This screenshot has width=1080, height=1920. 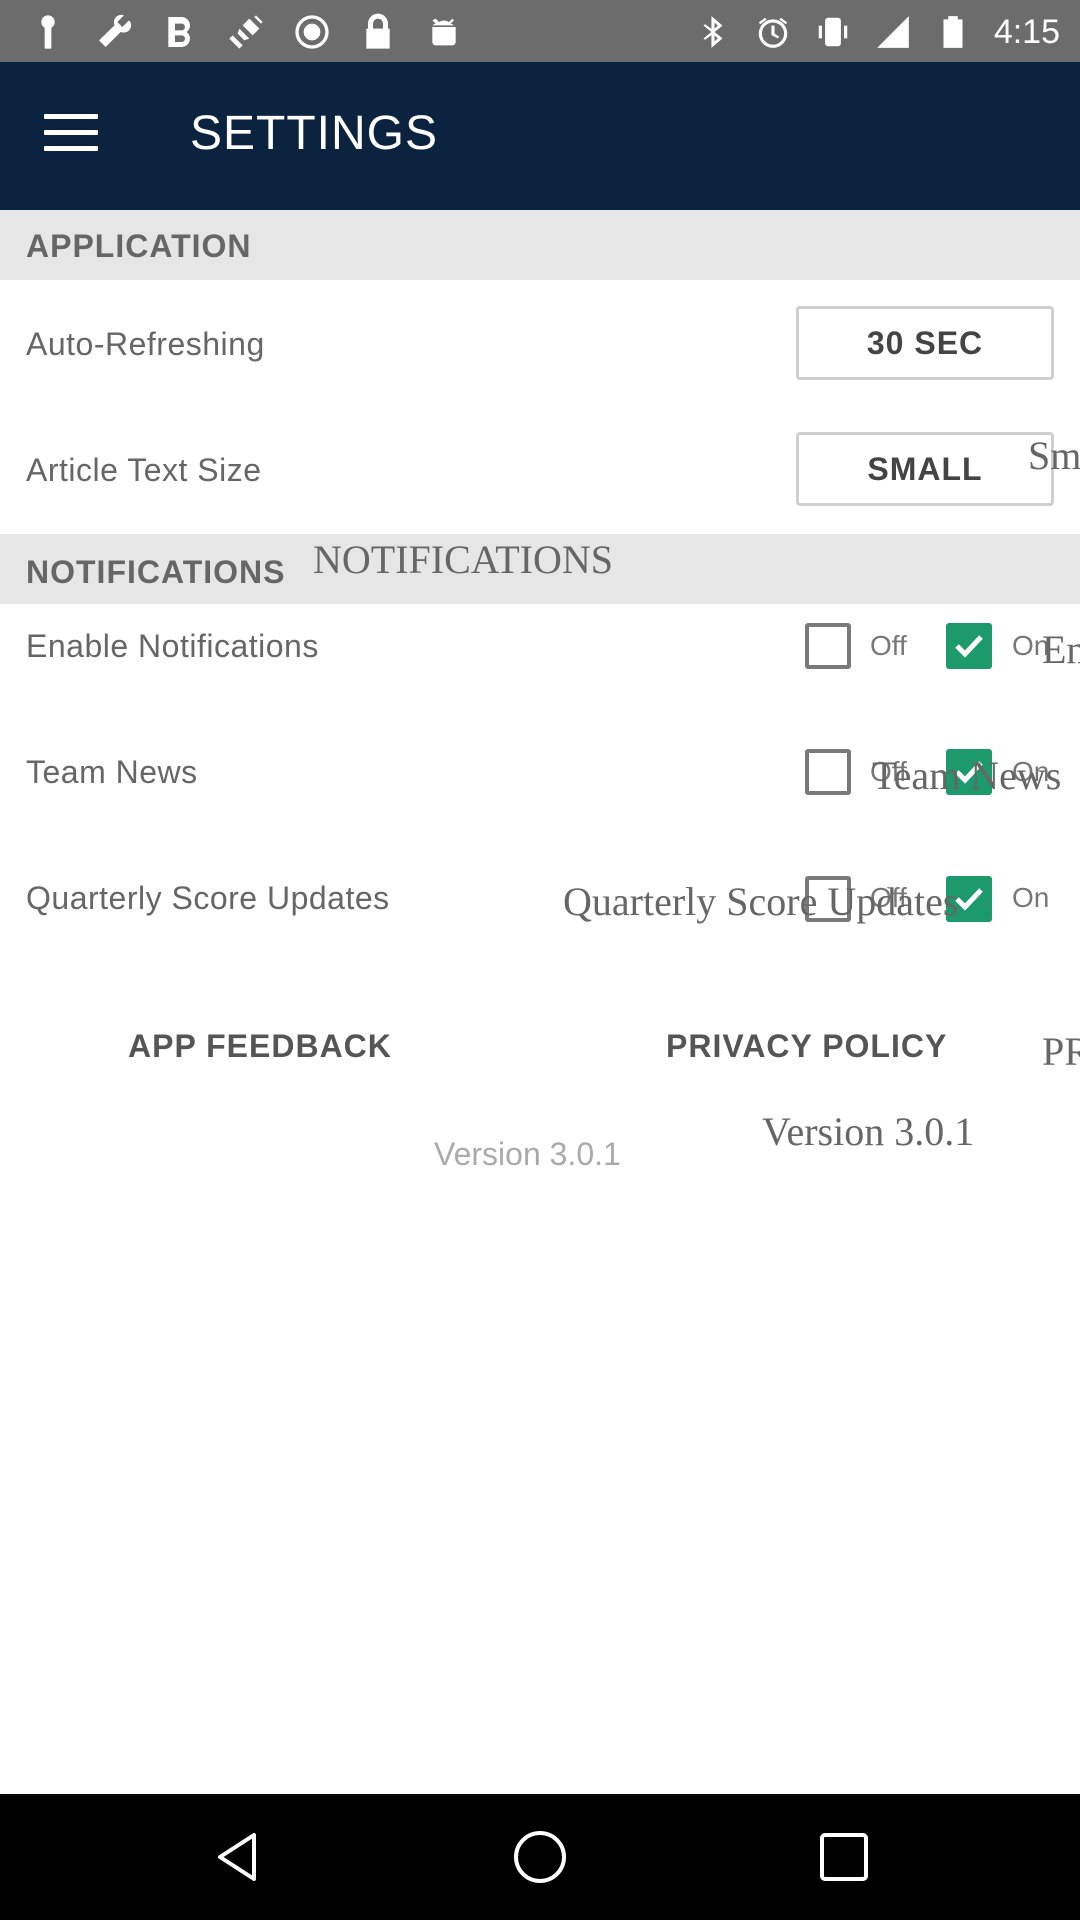 What do you see at coordinates (540, 136) in the screenshot?
I see `app-bar: SETTINGS` at bounding box center [540, 136].